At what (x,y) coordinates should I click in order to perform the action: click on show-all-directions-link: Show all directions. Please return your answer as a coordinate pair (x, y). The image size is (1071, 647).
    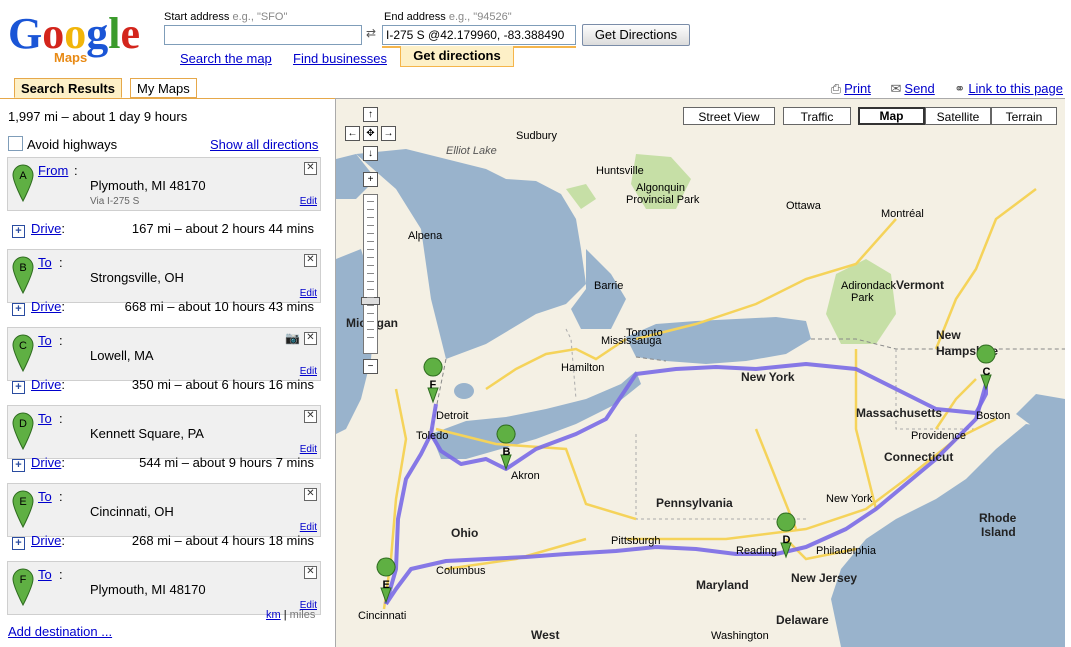
    Looking at the image, I should click on (264, 144).